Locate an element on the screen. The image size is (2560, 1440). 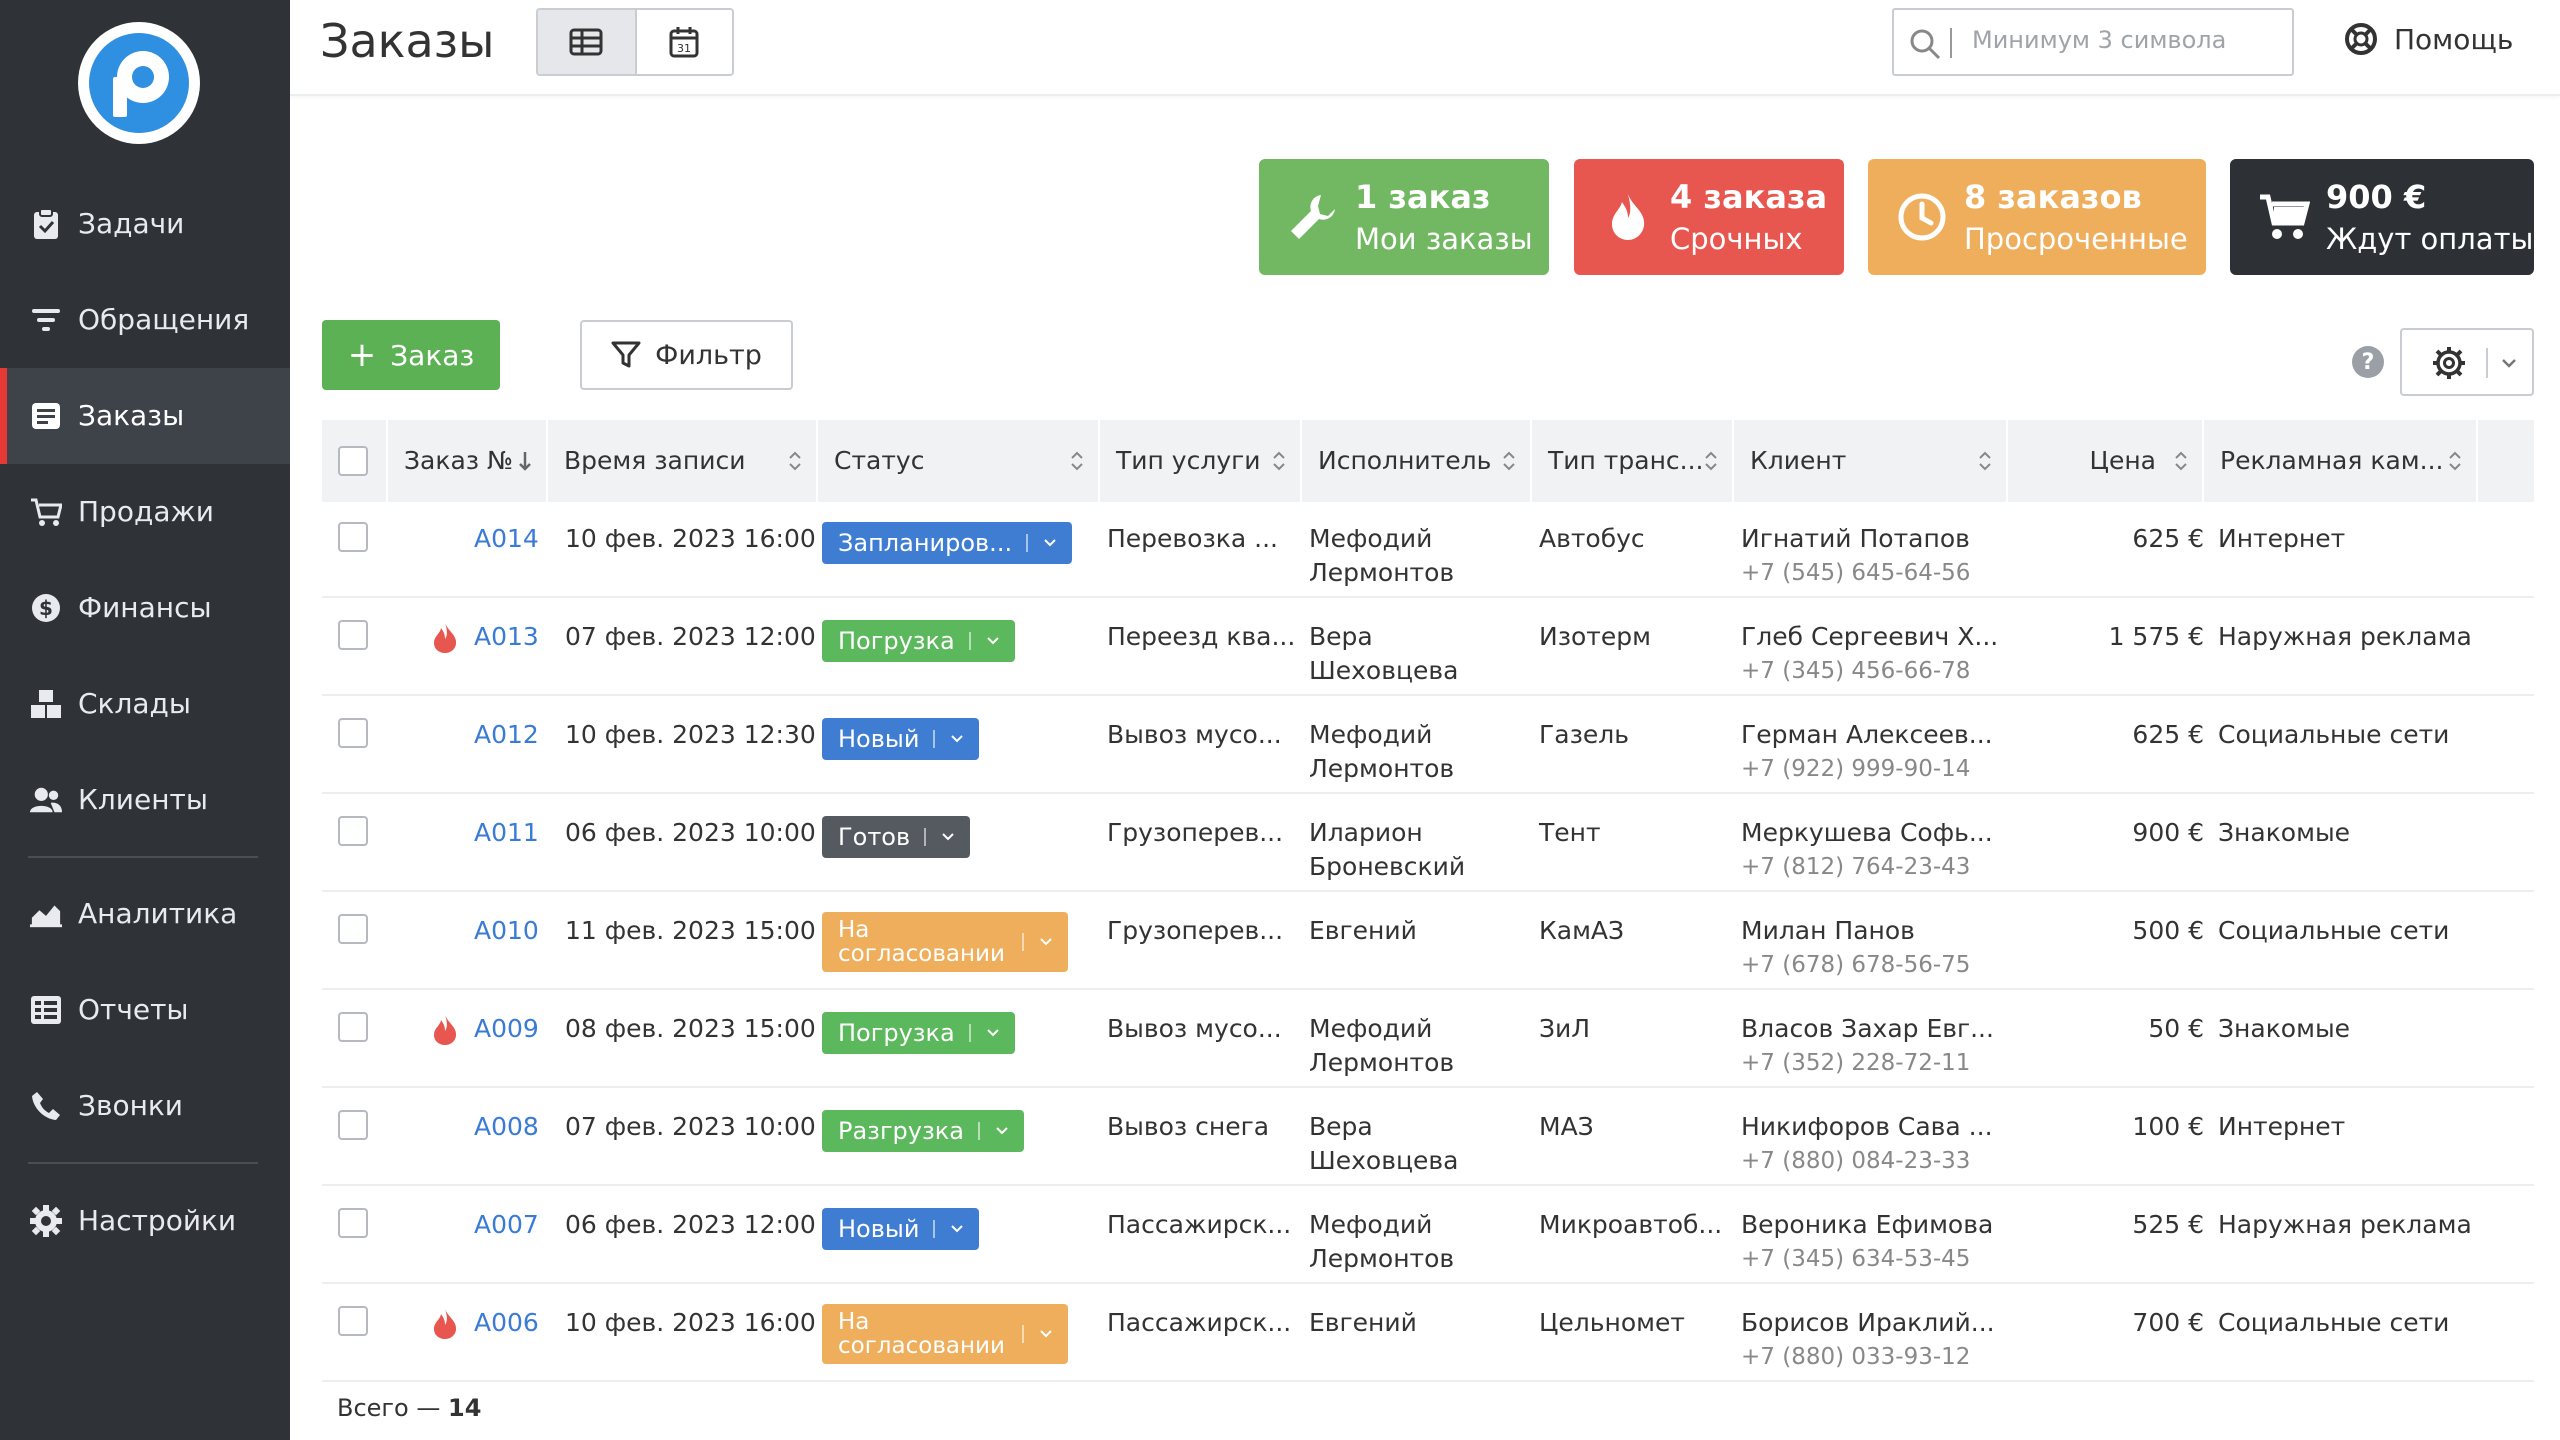
phone-icon is located at coordinates (46, 1106).